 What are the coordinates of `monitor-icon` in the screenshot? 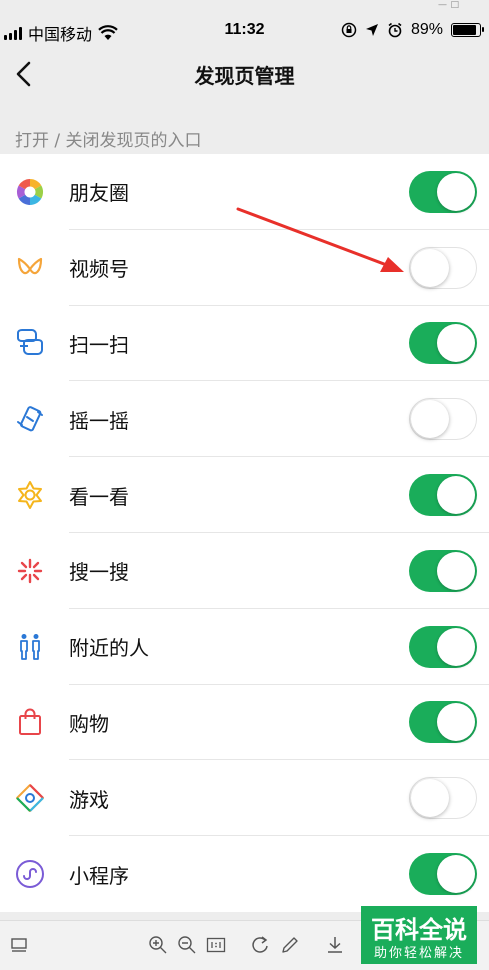 It's located at (20, 945).